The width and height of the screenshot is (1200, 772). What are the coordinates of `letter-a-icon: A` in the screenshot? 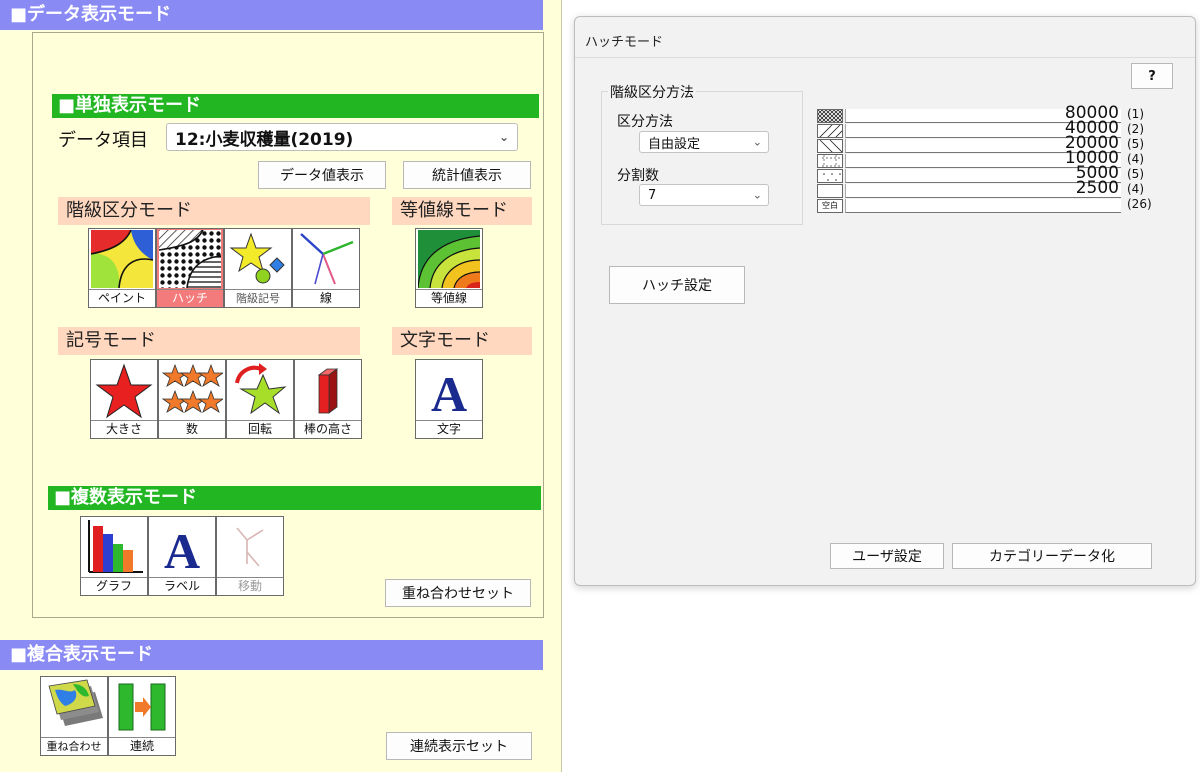 It's located at (449, 390).